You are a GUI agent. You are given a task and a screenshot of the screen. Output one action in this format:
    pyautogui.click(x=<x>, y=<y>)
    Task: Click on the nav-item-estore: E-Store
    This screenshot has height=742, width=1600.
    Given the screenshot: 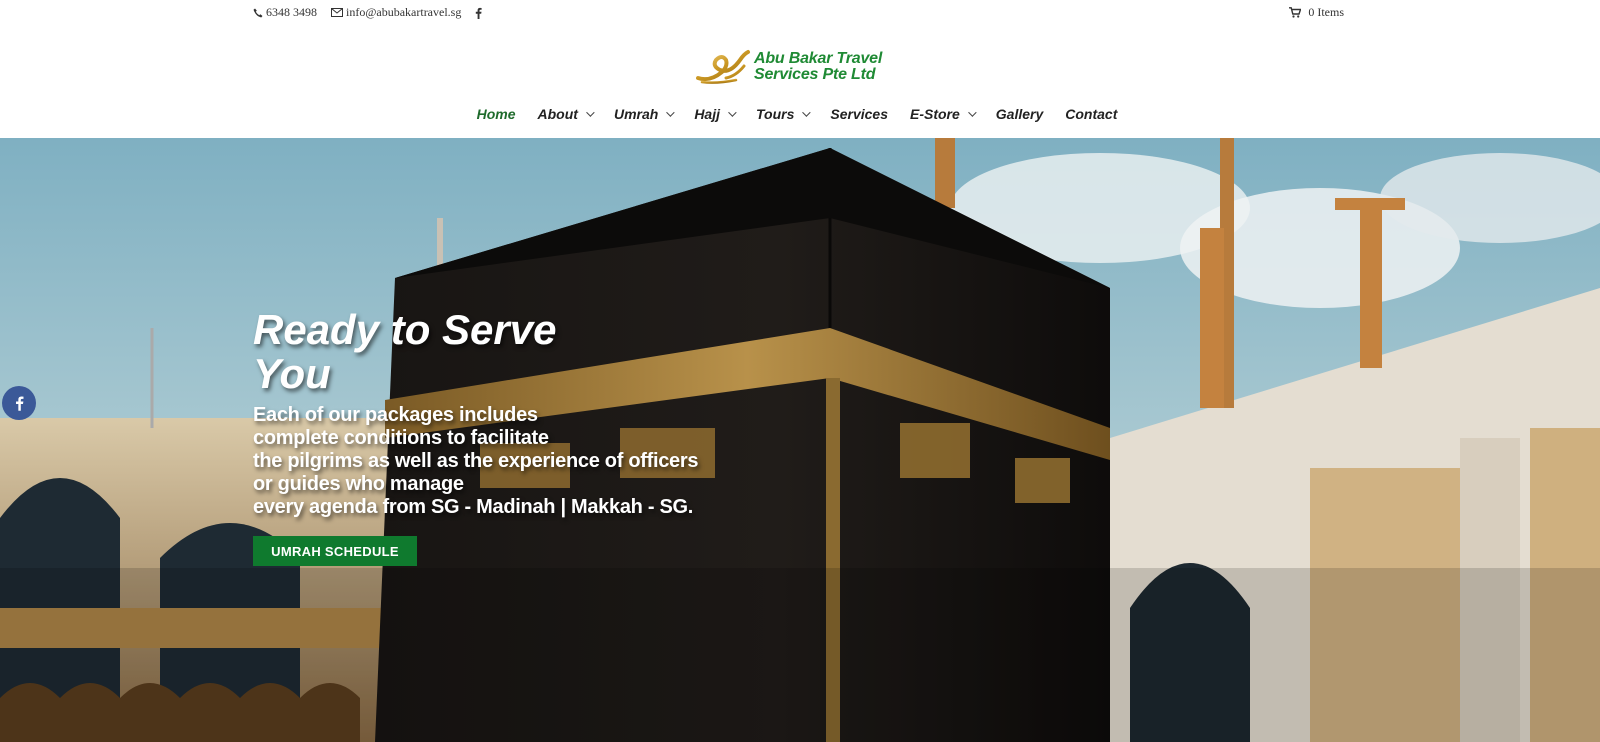 What is the action you would take?
    pyautogui.click(x=943, y=114)
    